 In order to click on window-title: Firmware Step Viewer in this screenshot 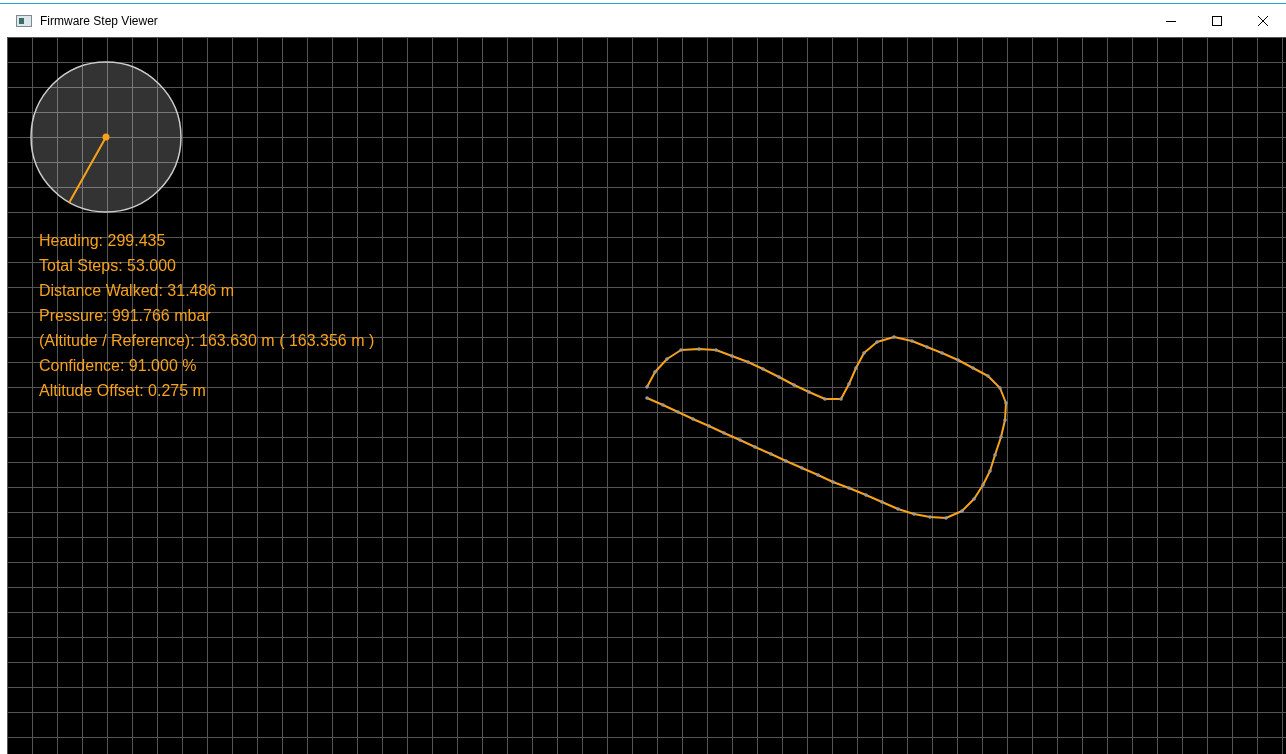, I will do `click(99, 20)`.